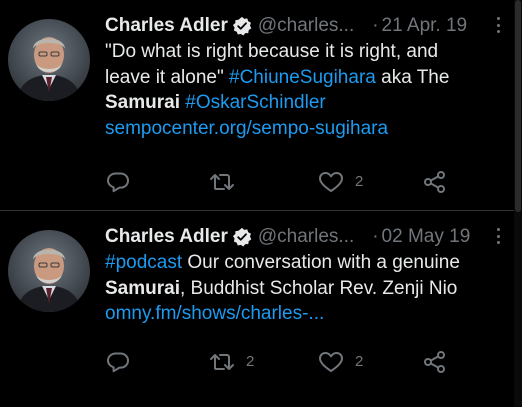 The width and height of the screenshot is (522, 407). What do you see at coordinates (246, 128) in the screenshot?
I see `url-link: sempocenter.org/sempo-sugihara` at bounding box center [246, 128].